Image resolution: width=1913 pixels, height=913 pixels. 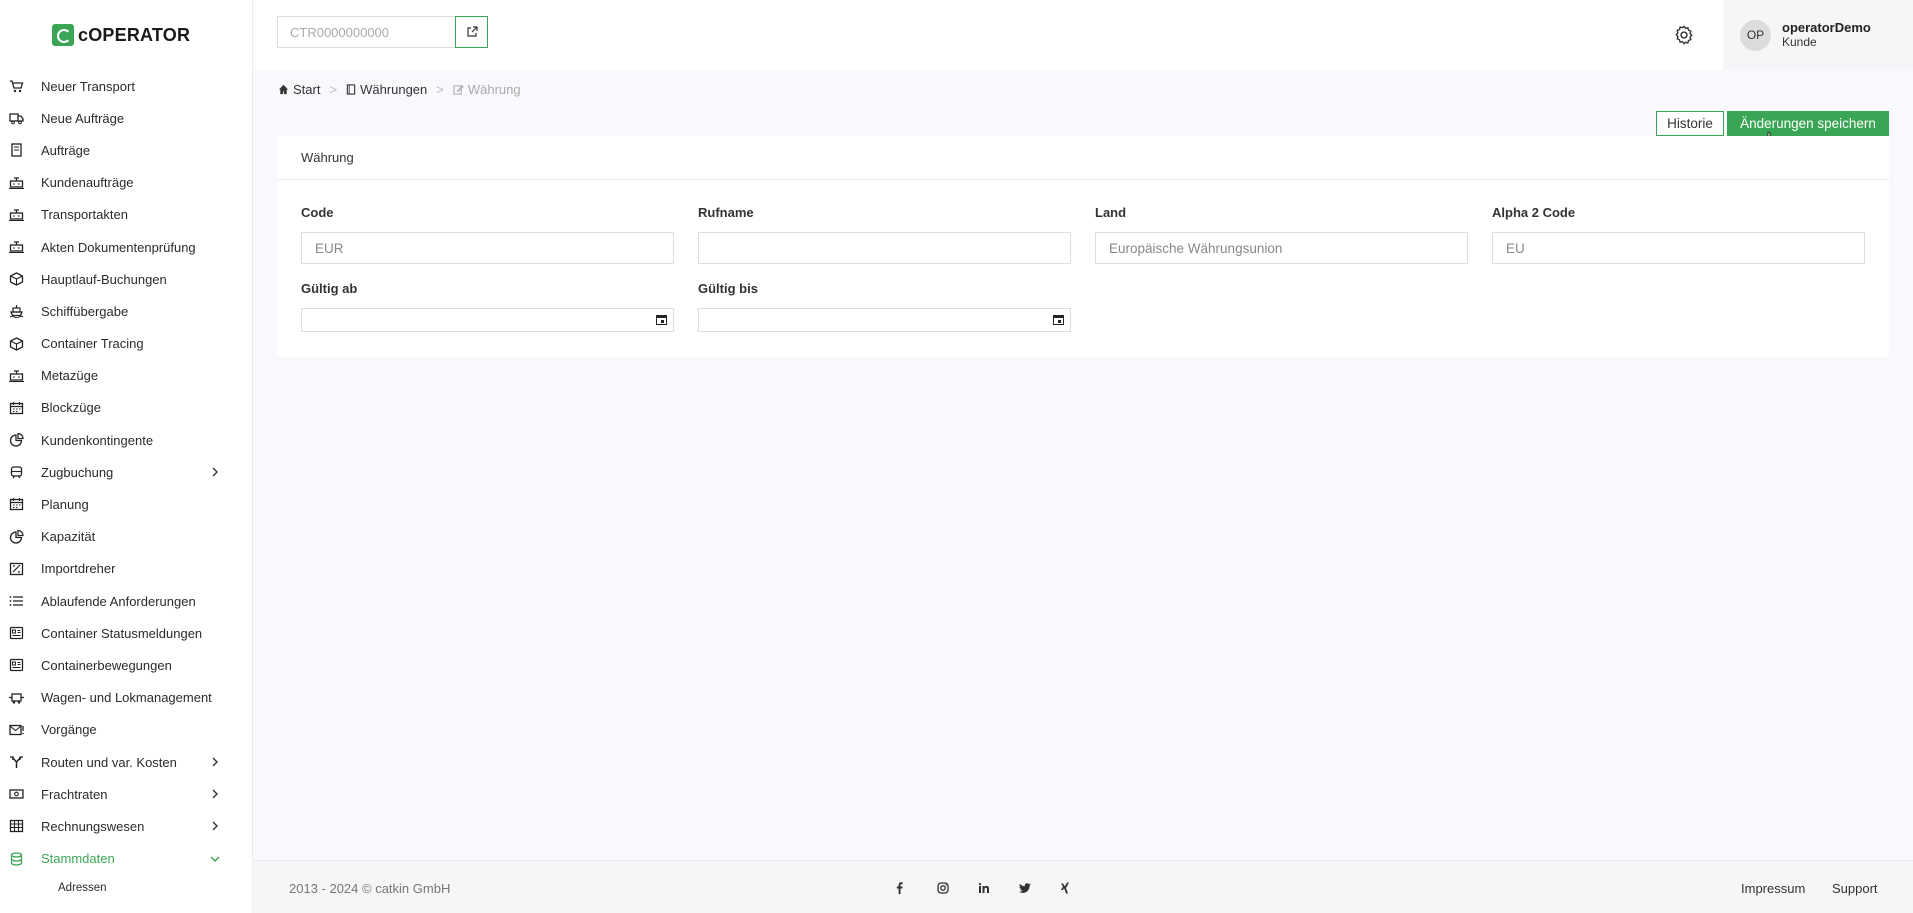 I want to click on social-links, so click(x=998, y=888).